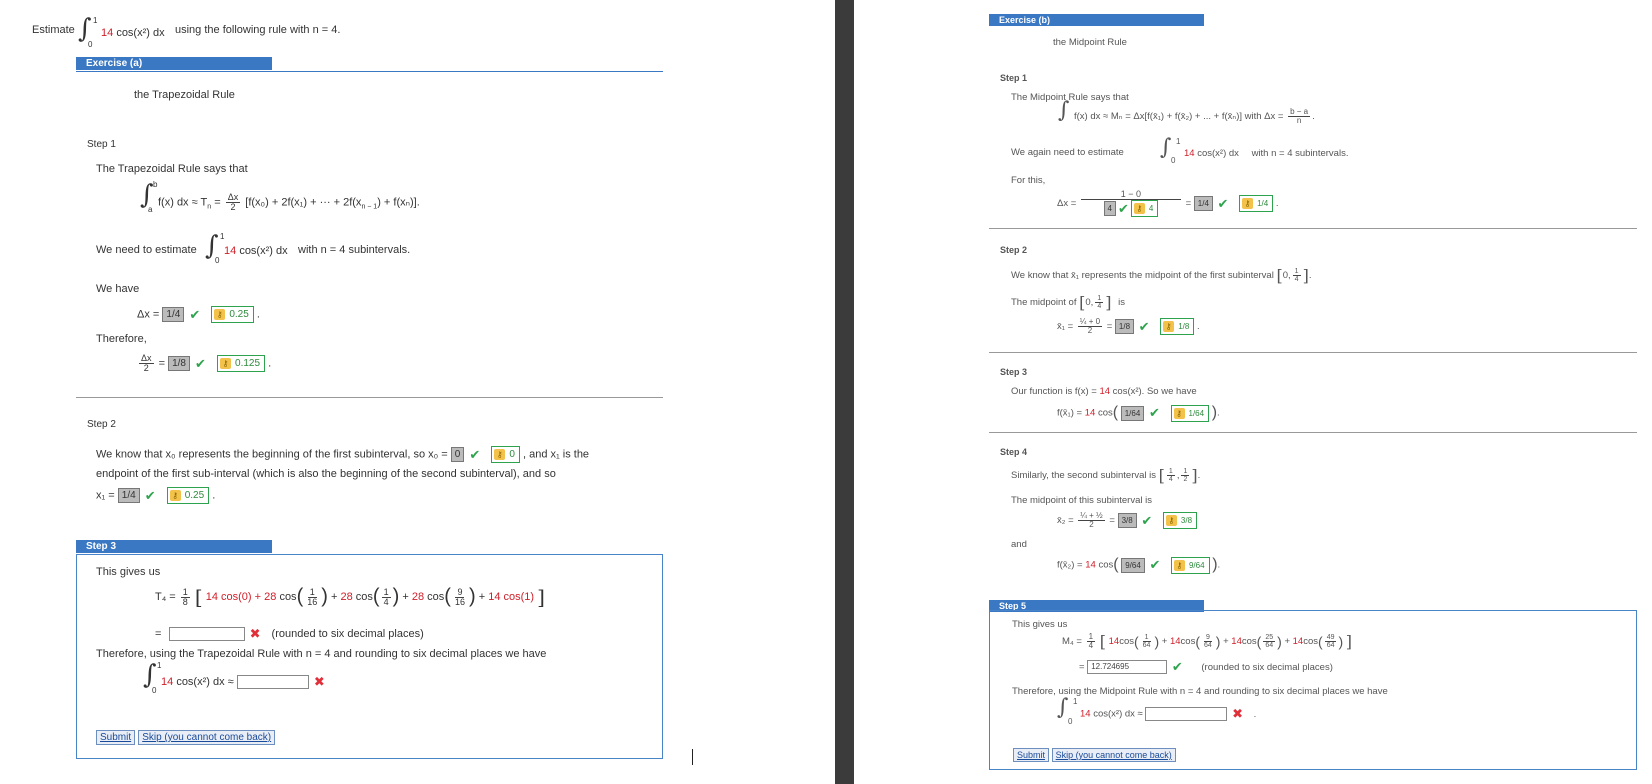  I want to click on mp-fx2-answer: 9/64, so click(1133, 565).